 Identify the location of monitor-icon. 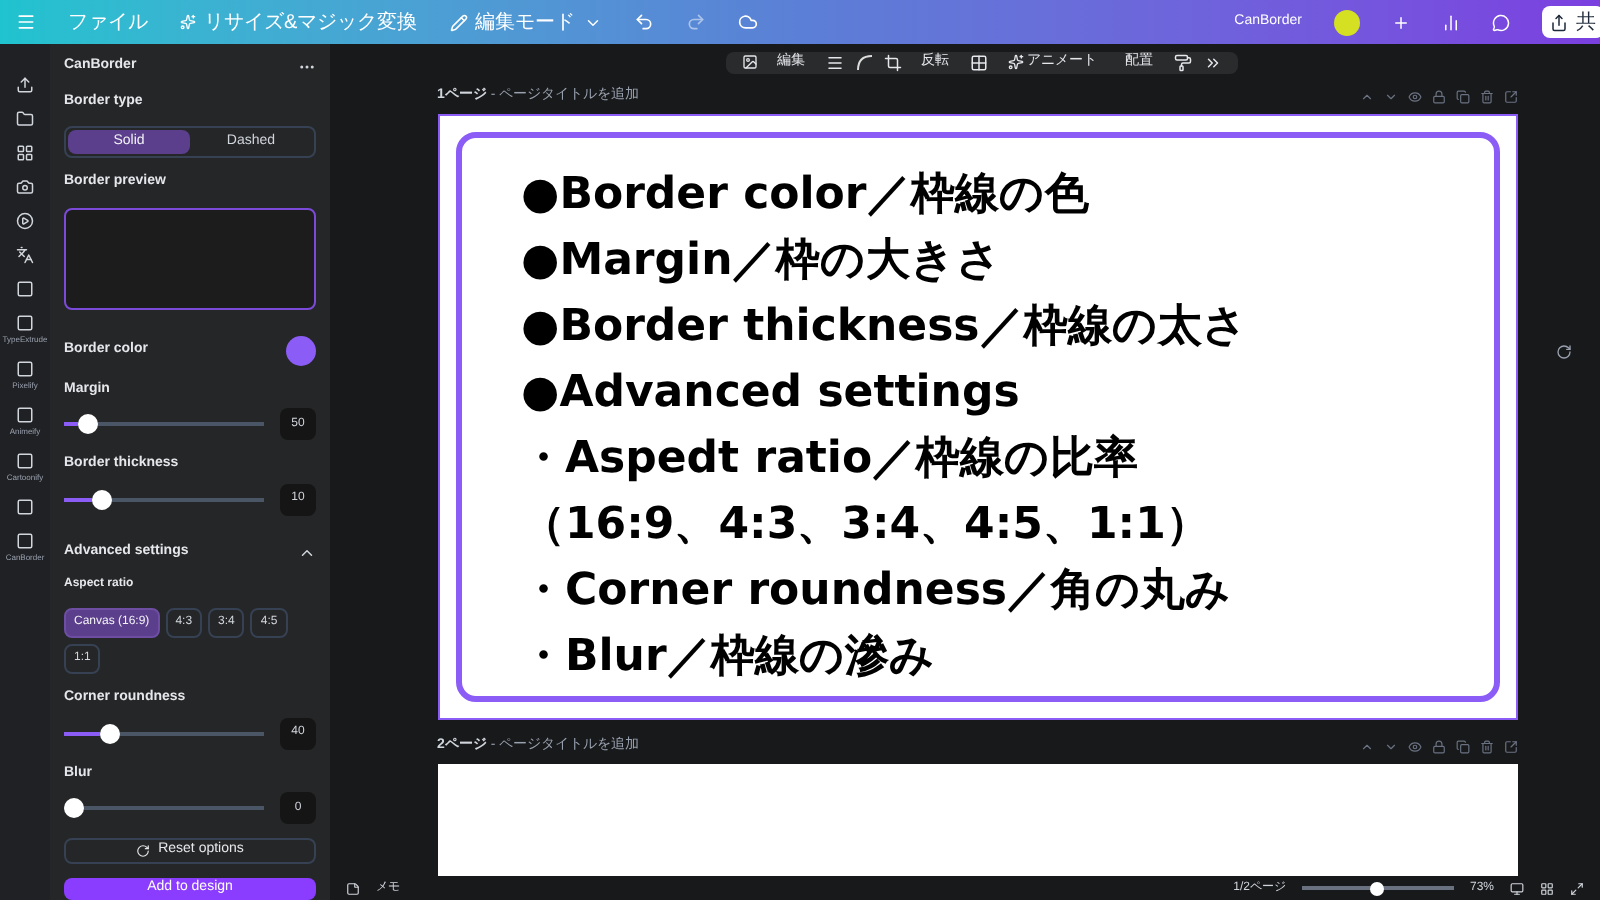
(1517, 888).